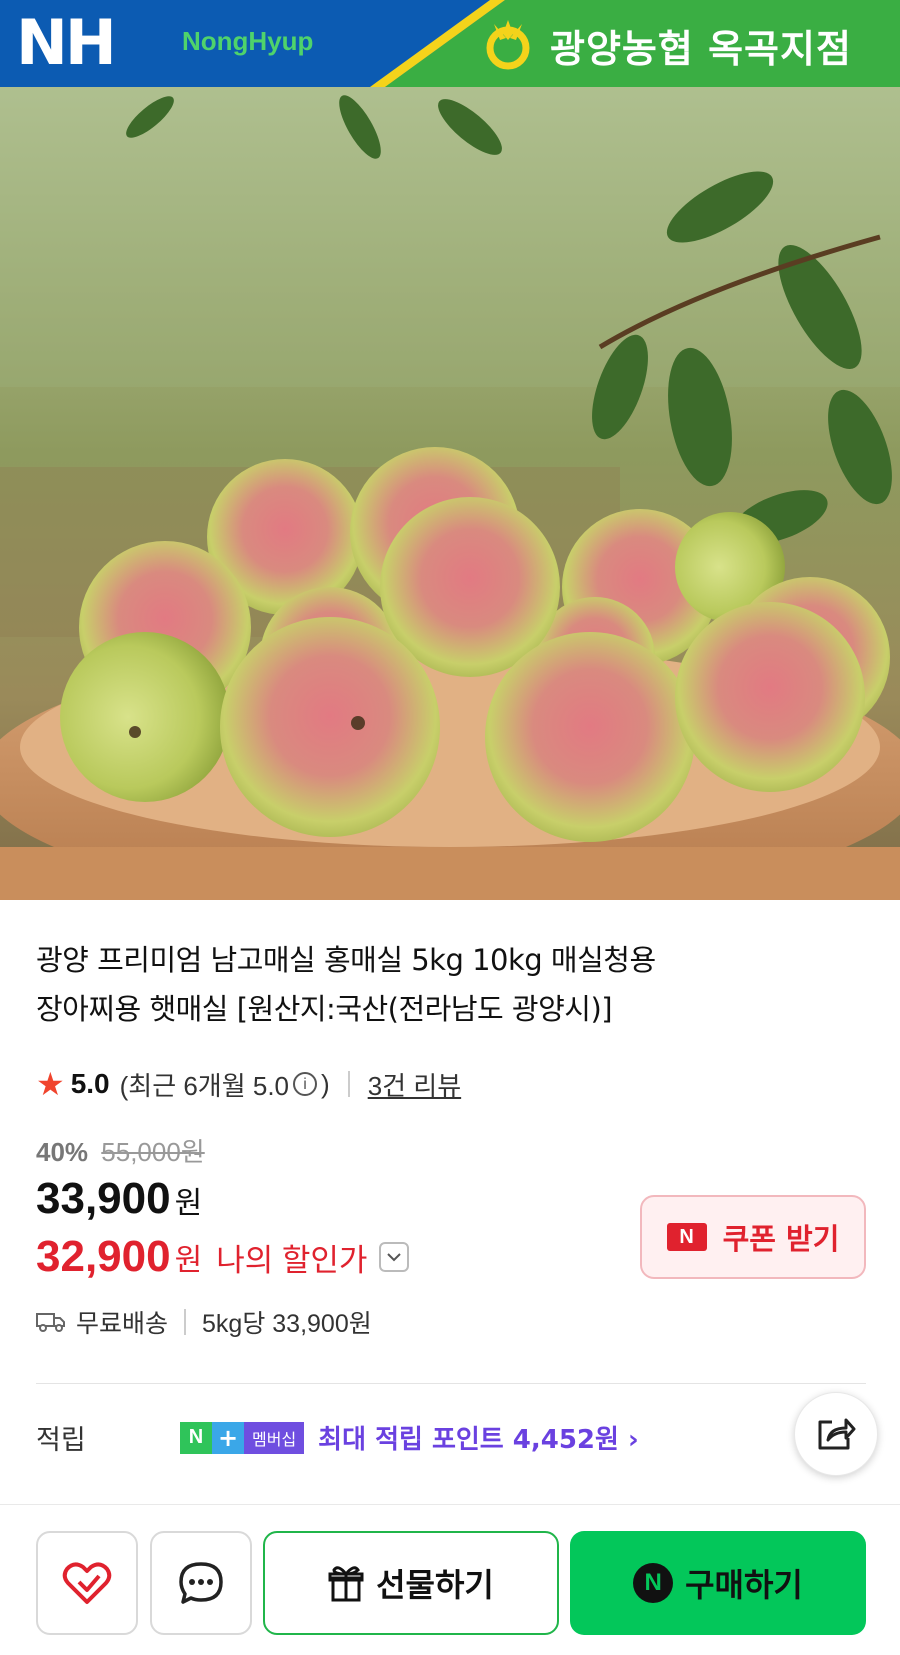 The image size is (900, 1655). Describe the element at coordinates (248, 41) in the screenshot. I see `nh-brand-name: NongHyup` at that location.